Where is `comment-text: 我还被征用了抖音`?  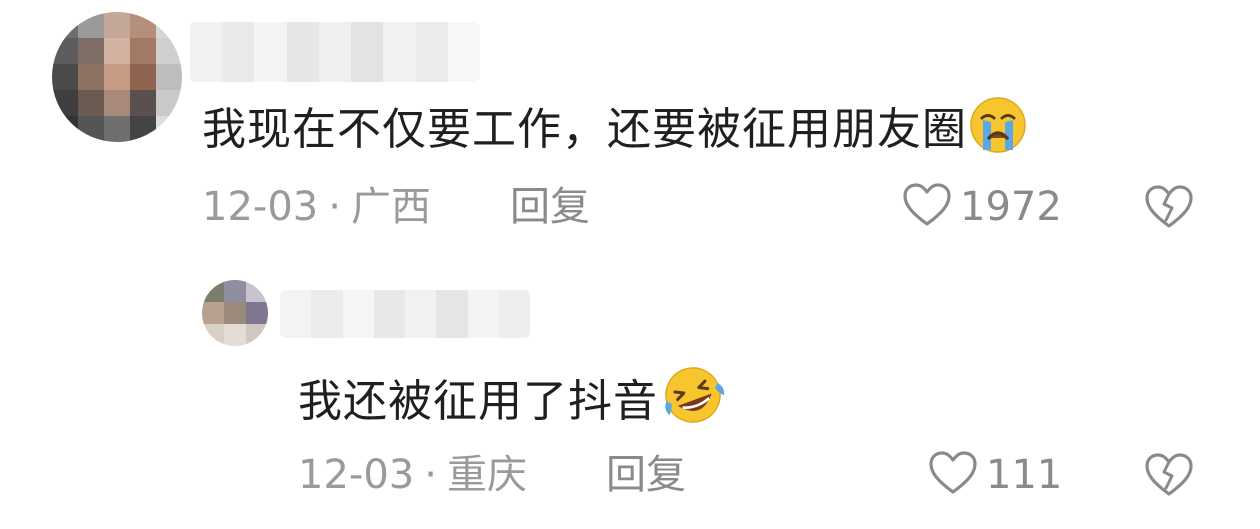 comment-text: 我还被征用了抖音 is located at coordinates (512, 402).